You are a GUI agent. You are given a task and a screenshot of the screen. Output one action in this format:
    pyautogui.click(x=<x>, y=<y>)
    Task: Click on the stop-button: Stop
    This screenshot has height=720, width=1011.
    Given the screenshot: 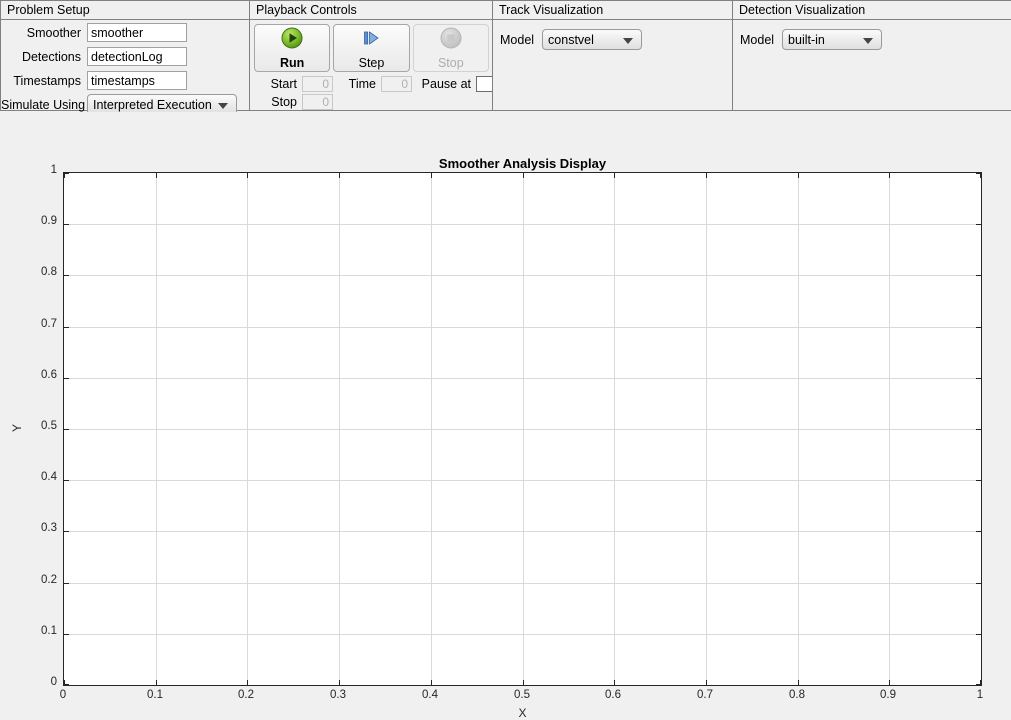 What is the action you would take?
    pyautogui.click(x=450, y=48)
    